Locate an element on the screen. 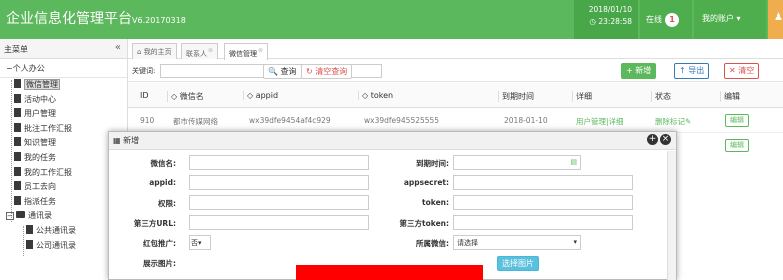 The width and height of the screenshot is (783, 280). online-users-button: 在线 1 is located at coordinates (666, 19).